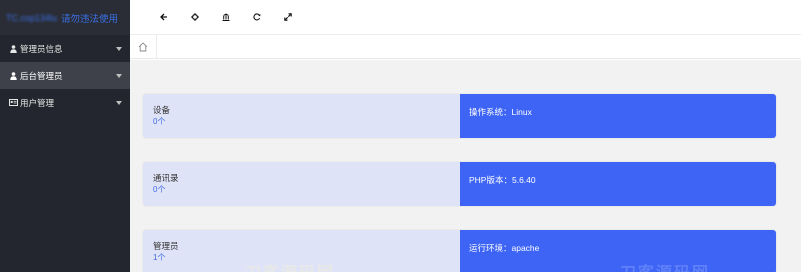 Image resolution: width=801 pixels, height=272 pixels. What do you see at coordinates (665, 265) in the screenshot?
I see `watermark-right: 刀客源码网` at bounding box center [665, 265].